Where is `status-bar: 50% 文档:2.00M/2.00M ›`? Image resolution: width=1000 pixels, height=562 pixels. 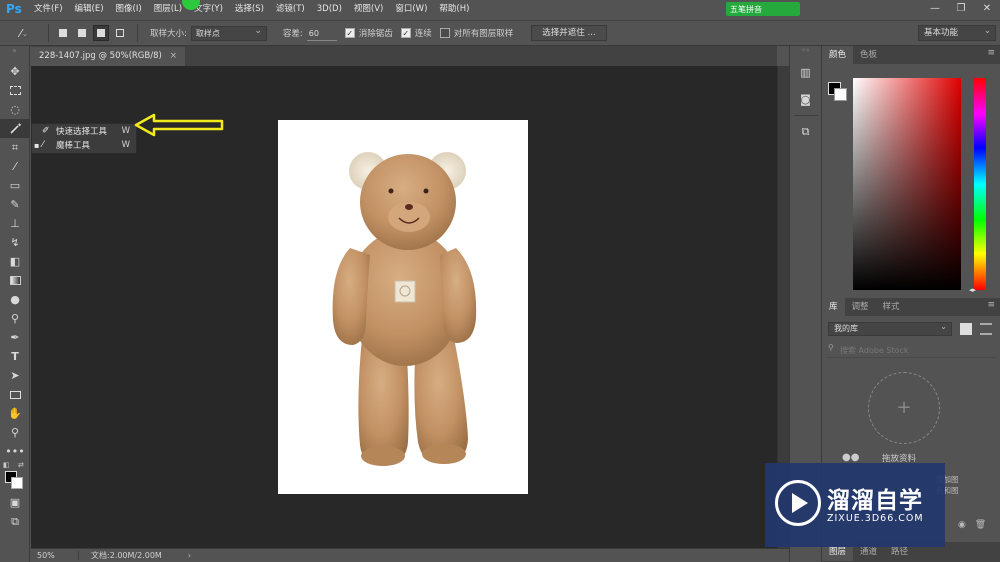 status-bar: 50% 文档:2.00M/2.00M › is located at coordinates (410, 555).